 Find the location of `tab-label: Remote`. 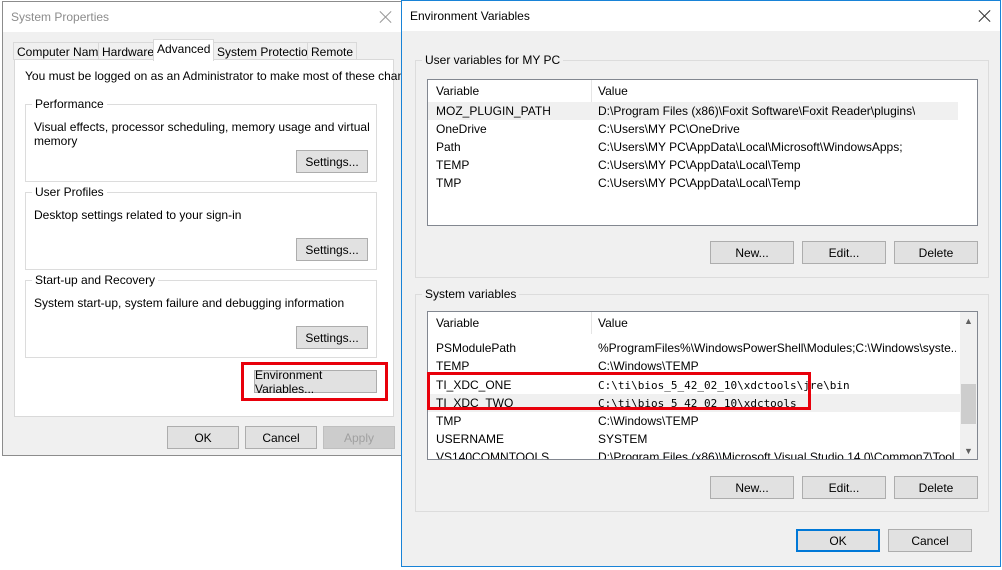

tab-label: Remote is located at coordinates (332, 52).